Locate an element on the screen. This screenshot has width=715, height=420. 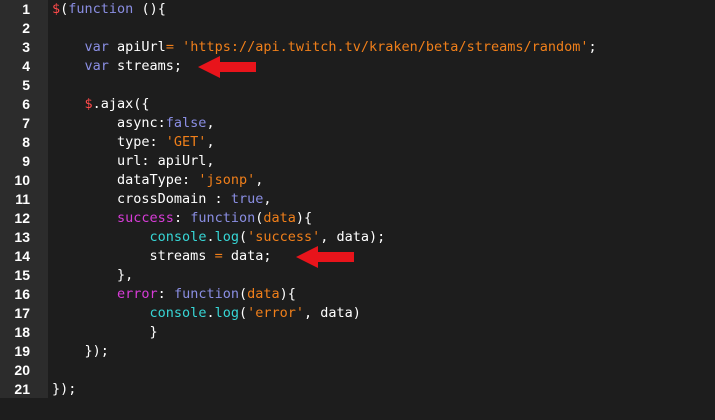
code-text: }, is located at coordinates (92, 275).